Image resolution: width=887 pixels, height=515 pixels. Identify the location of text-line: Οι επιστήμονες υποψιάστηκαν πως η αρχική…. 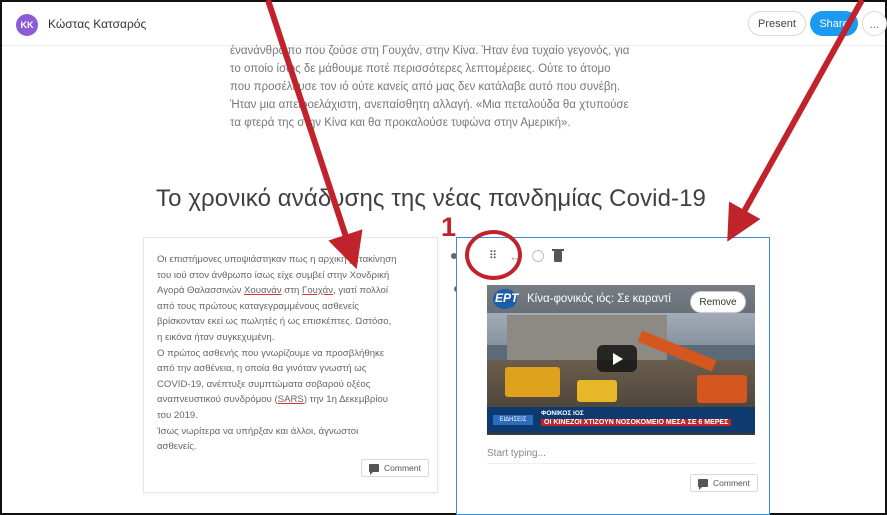
(277, 259).